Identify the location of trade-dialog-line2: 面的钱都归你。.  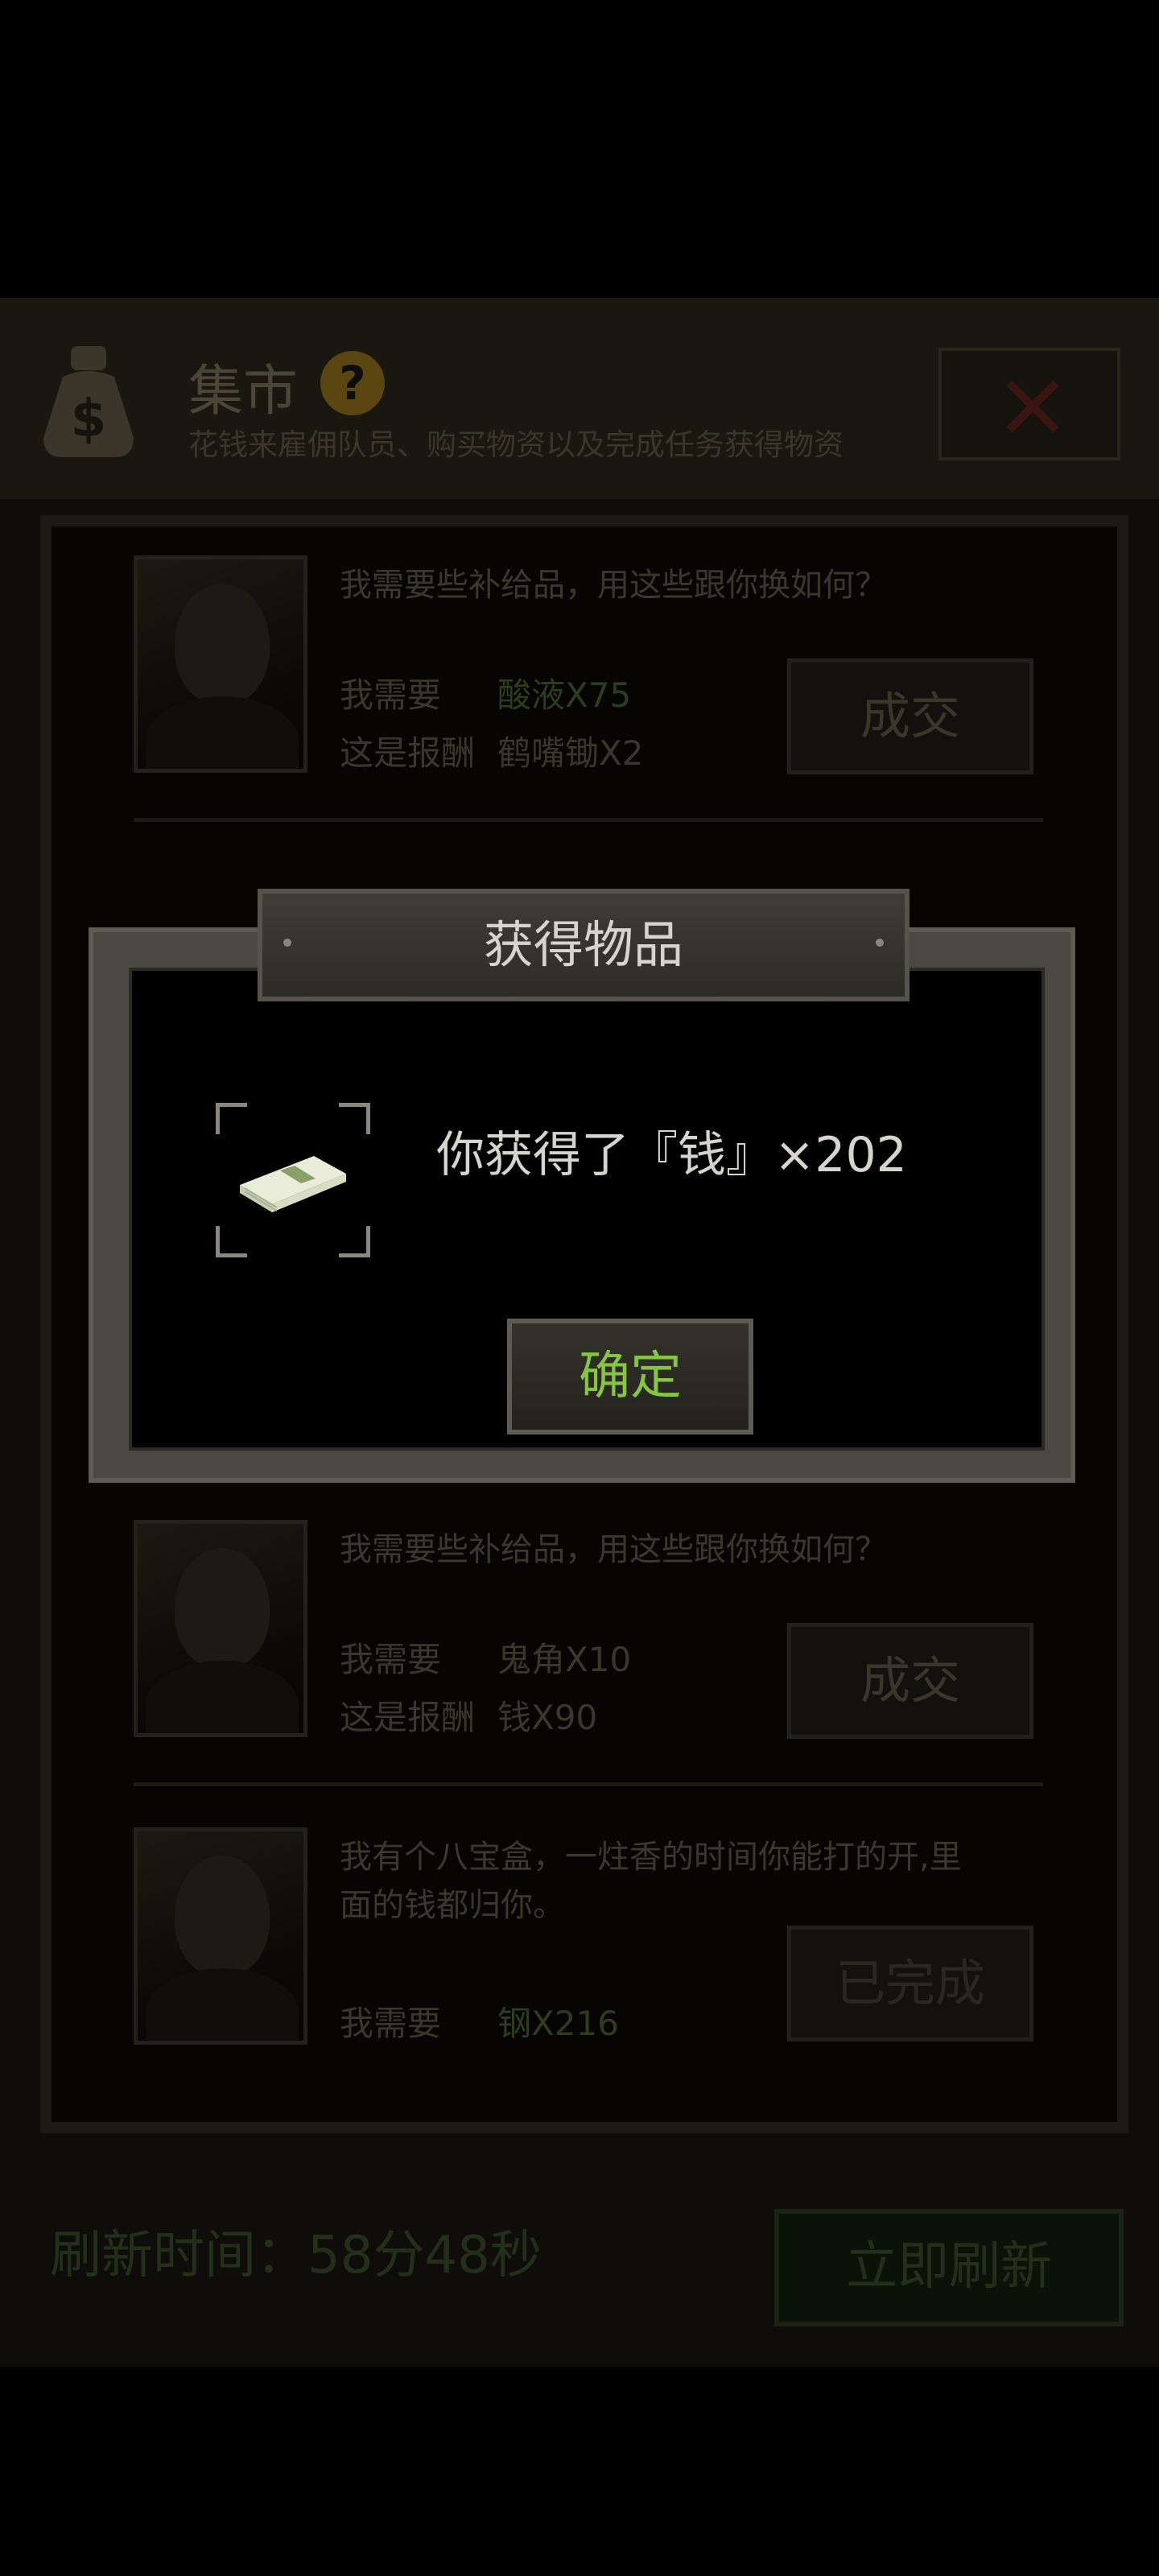
(452, 1905).